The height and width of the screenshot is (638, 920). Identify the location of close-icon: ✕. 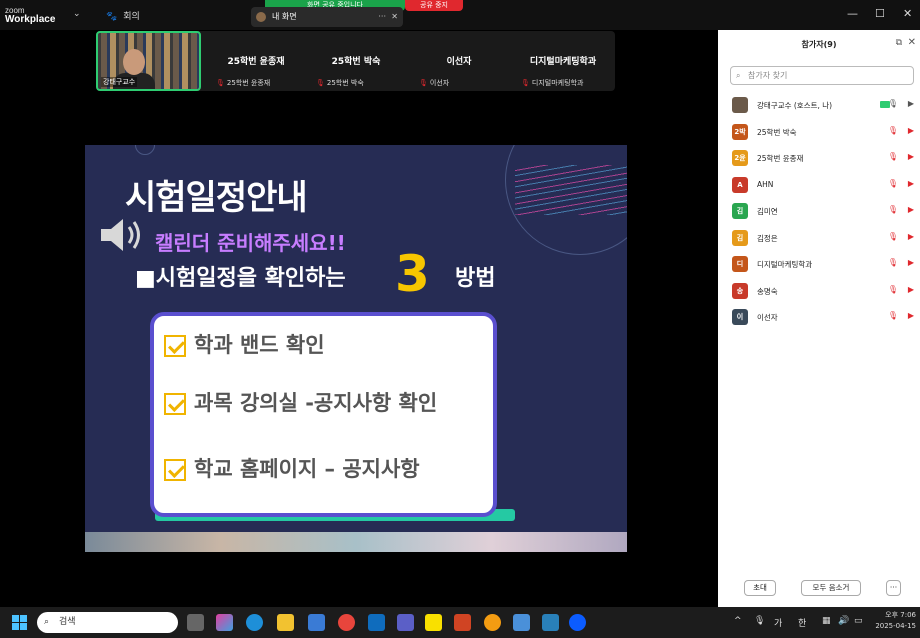
(394, 17).